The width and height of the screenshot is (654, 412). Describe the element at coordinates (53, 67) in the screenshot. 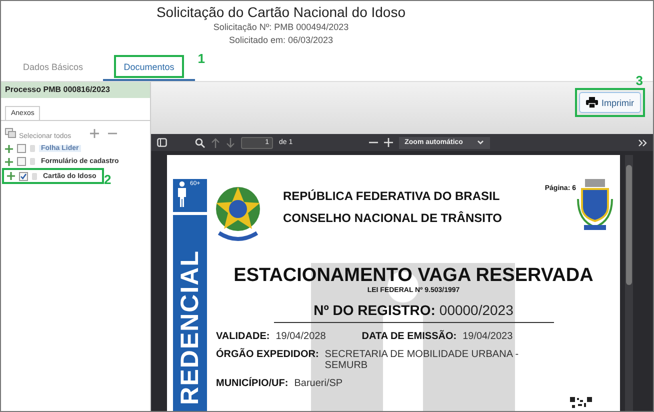

I see `tab: Dados Básicos` at that location.